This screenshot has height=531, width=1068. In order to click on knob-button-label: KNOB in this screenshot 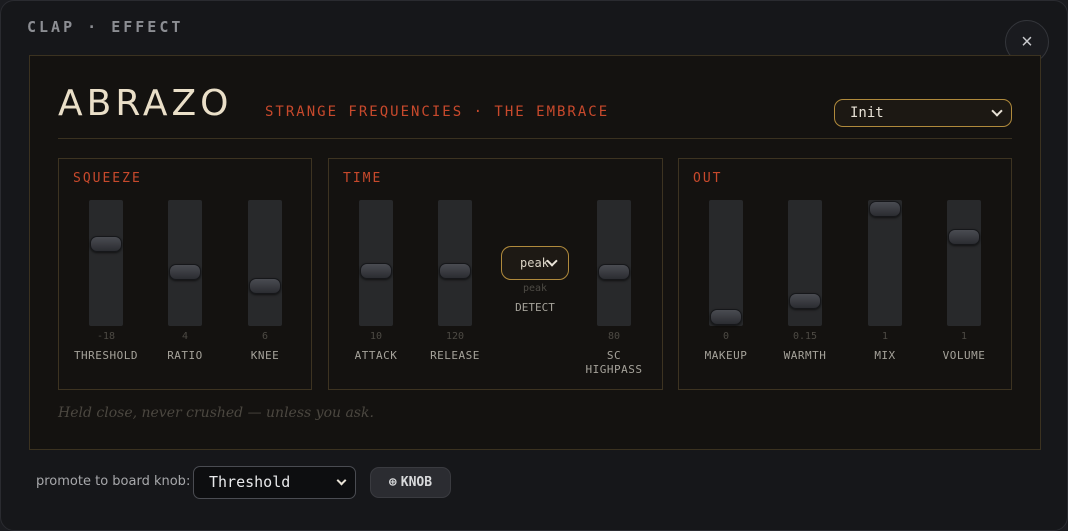, I will do `click(416, 482)`.